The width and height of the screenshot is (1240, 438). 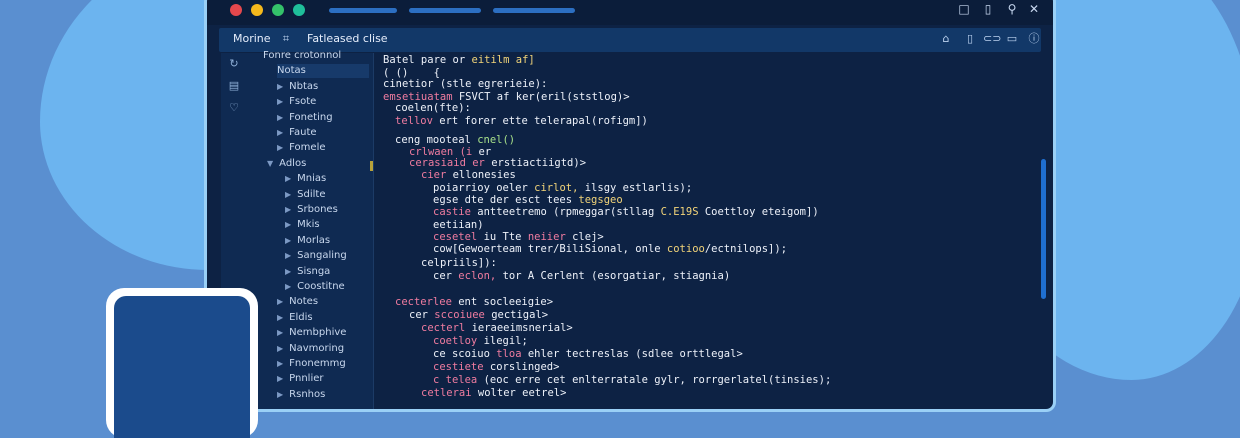 What do you see at coordinates (988, 9) in the screenshot?
I see `copy-icon: ▯` at bounding box center [988, 9].